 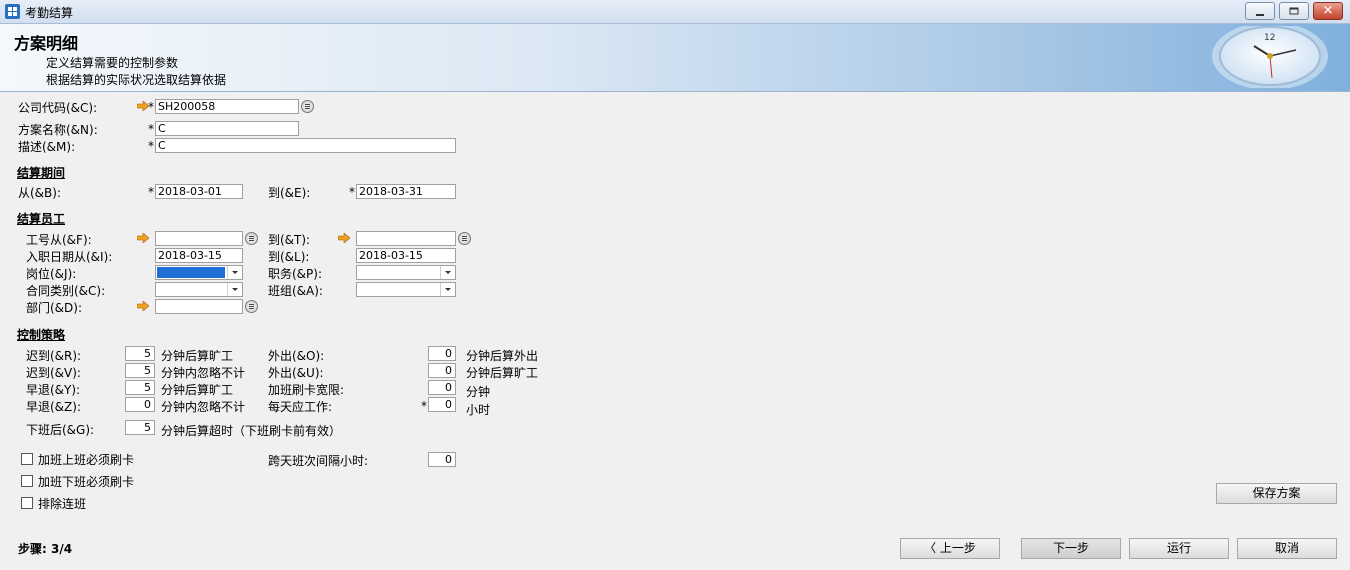 I want to click on contract-select, so click(x=199, y=289).